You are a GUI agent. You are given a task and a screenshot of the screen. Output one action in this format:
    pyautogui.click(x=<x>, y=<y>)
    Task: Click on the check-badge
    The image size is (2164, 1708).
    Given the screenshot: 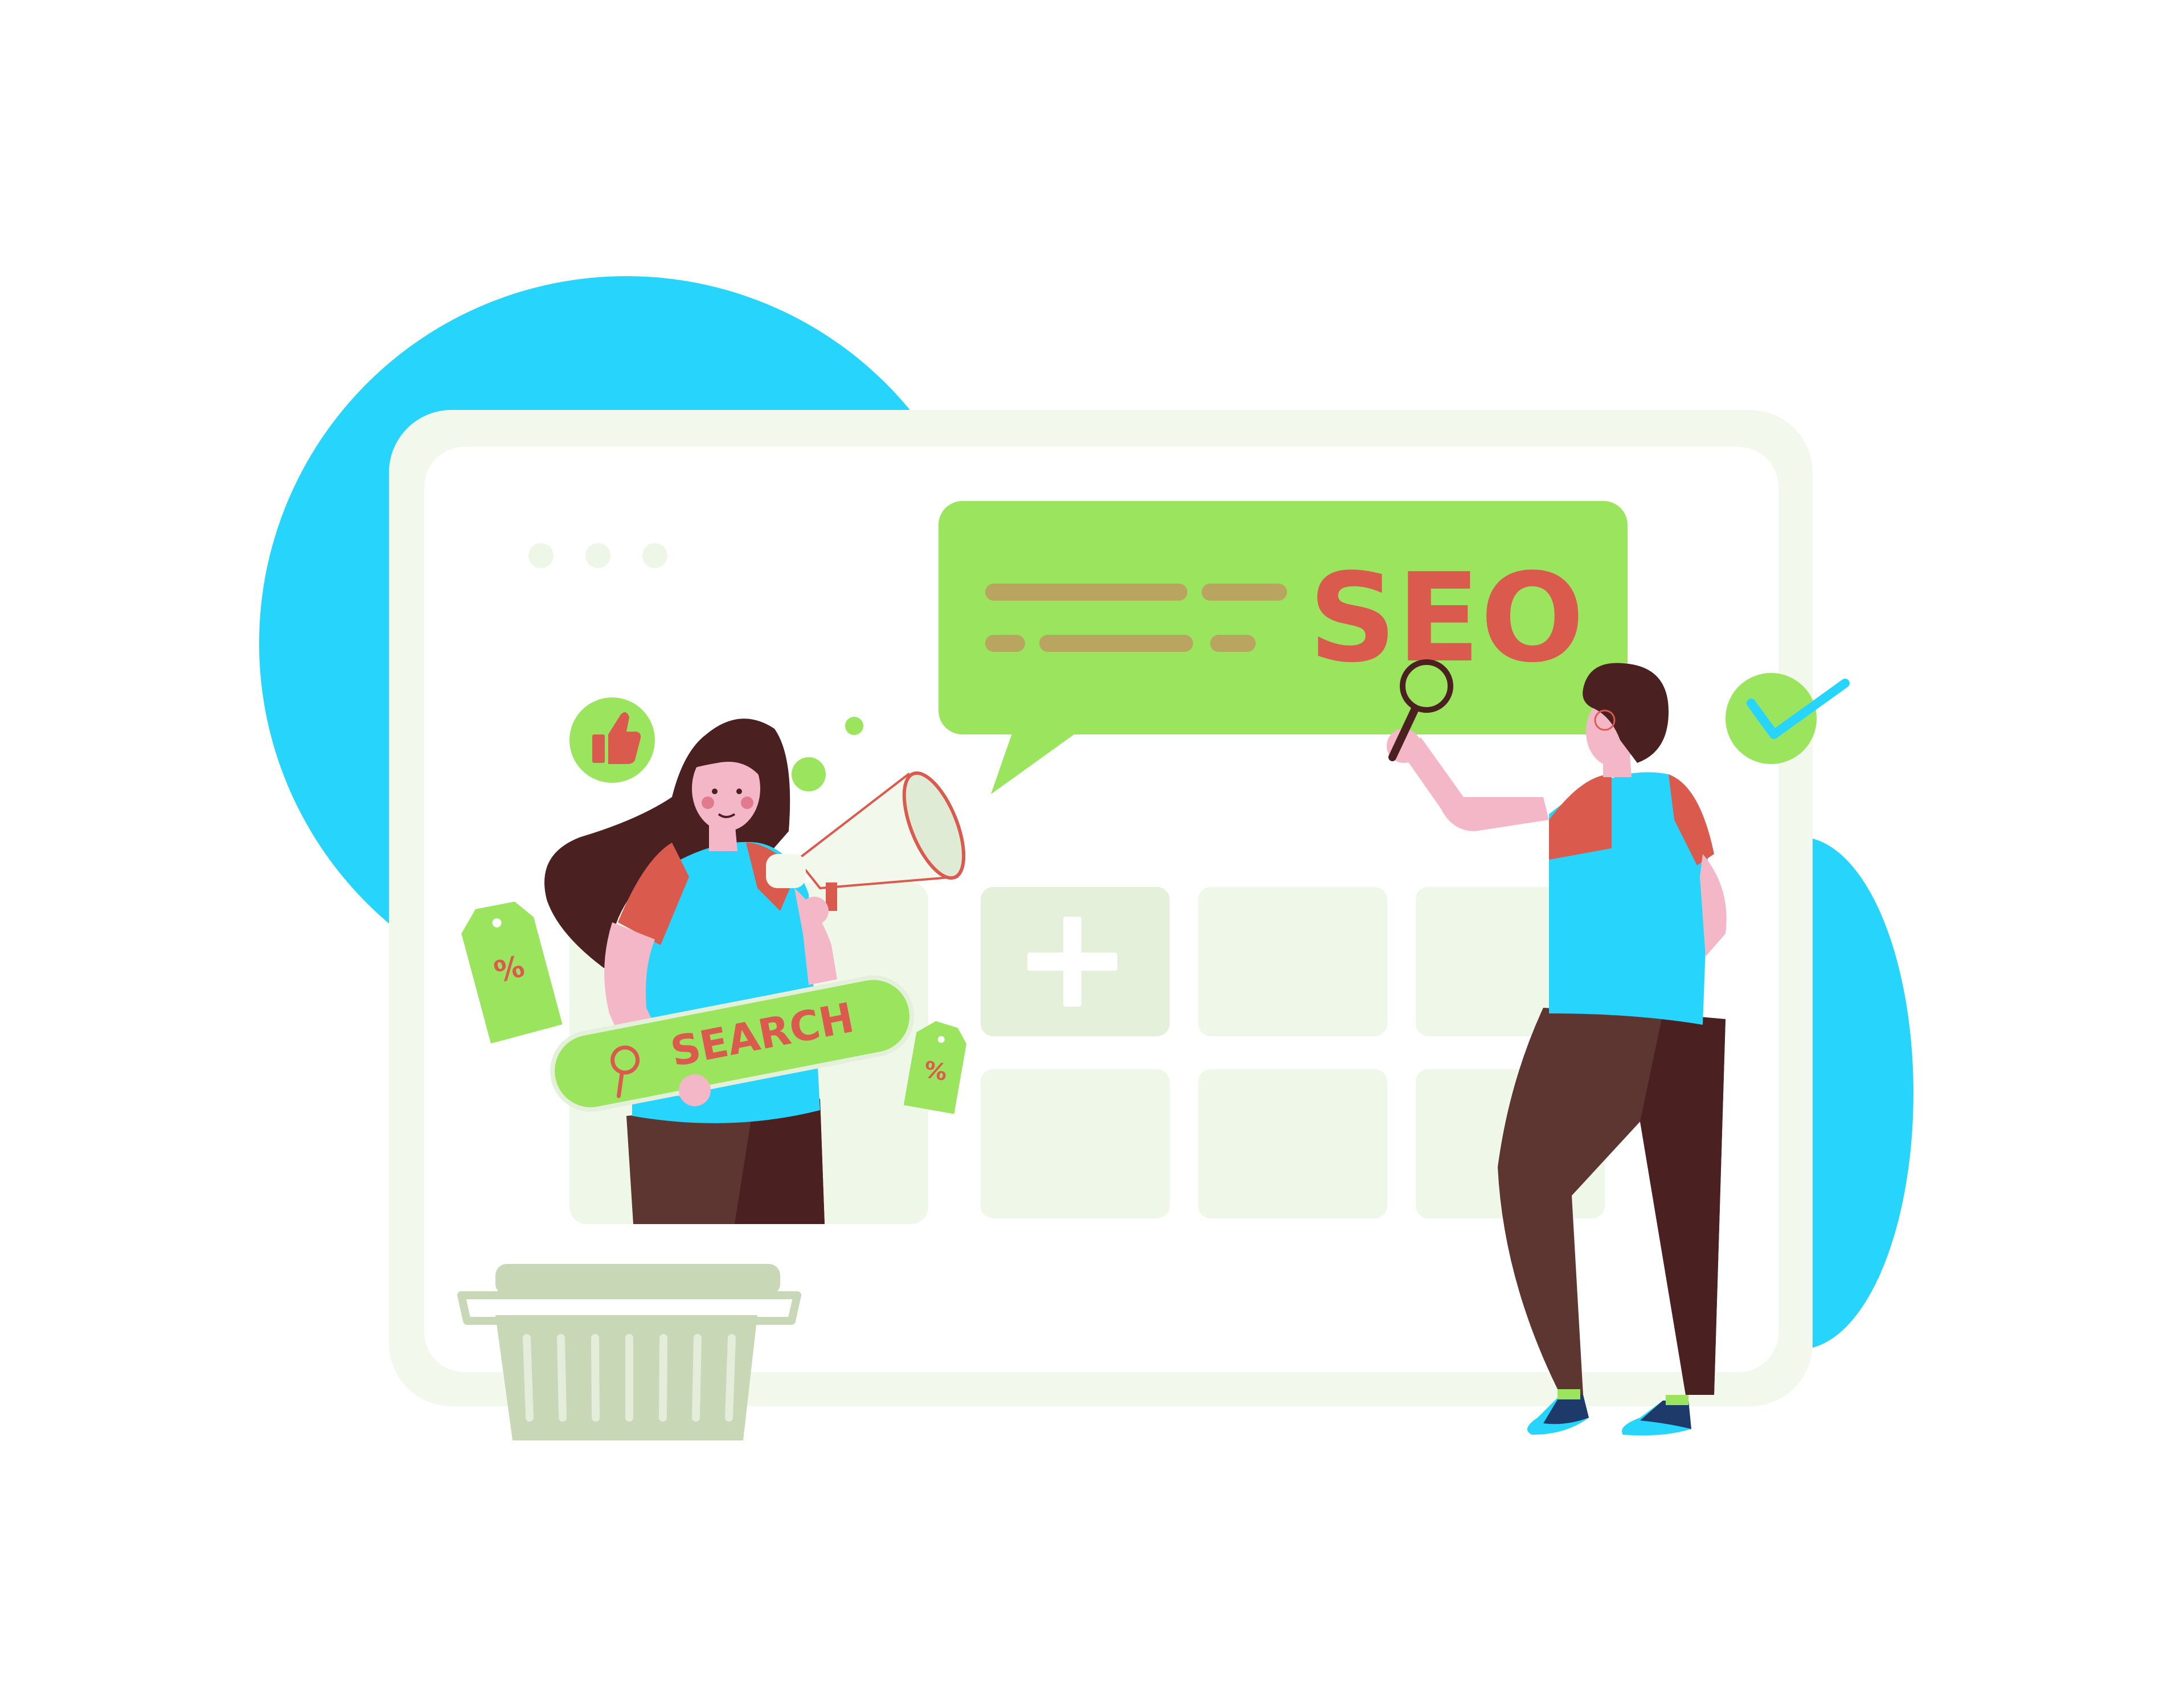 What is the action you would take?
    pyautogui.click(x=1788, y=718)
    